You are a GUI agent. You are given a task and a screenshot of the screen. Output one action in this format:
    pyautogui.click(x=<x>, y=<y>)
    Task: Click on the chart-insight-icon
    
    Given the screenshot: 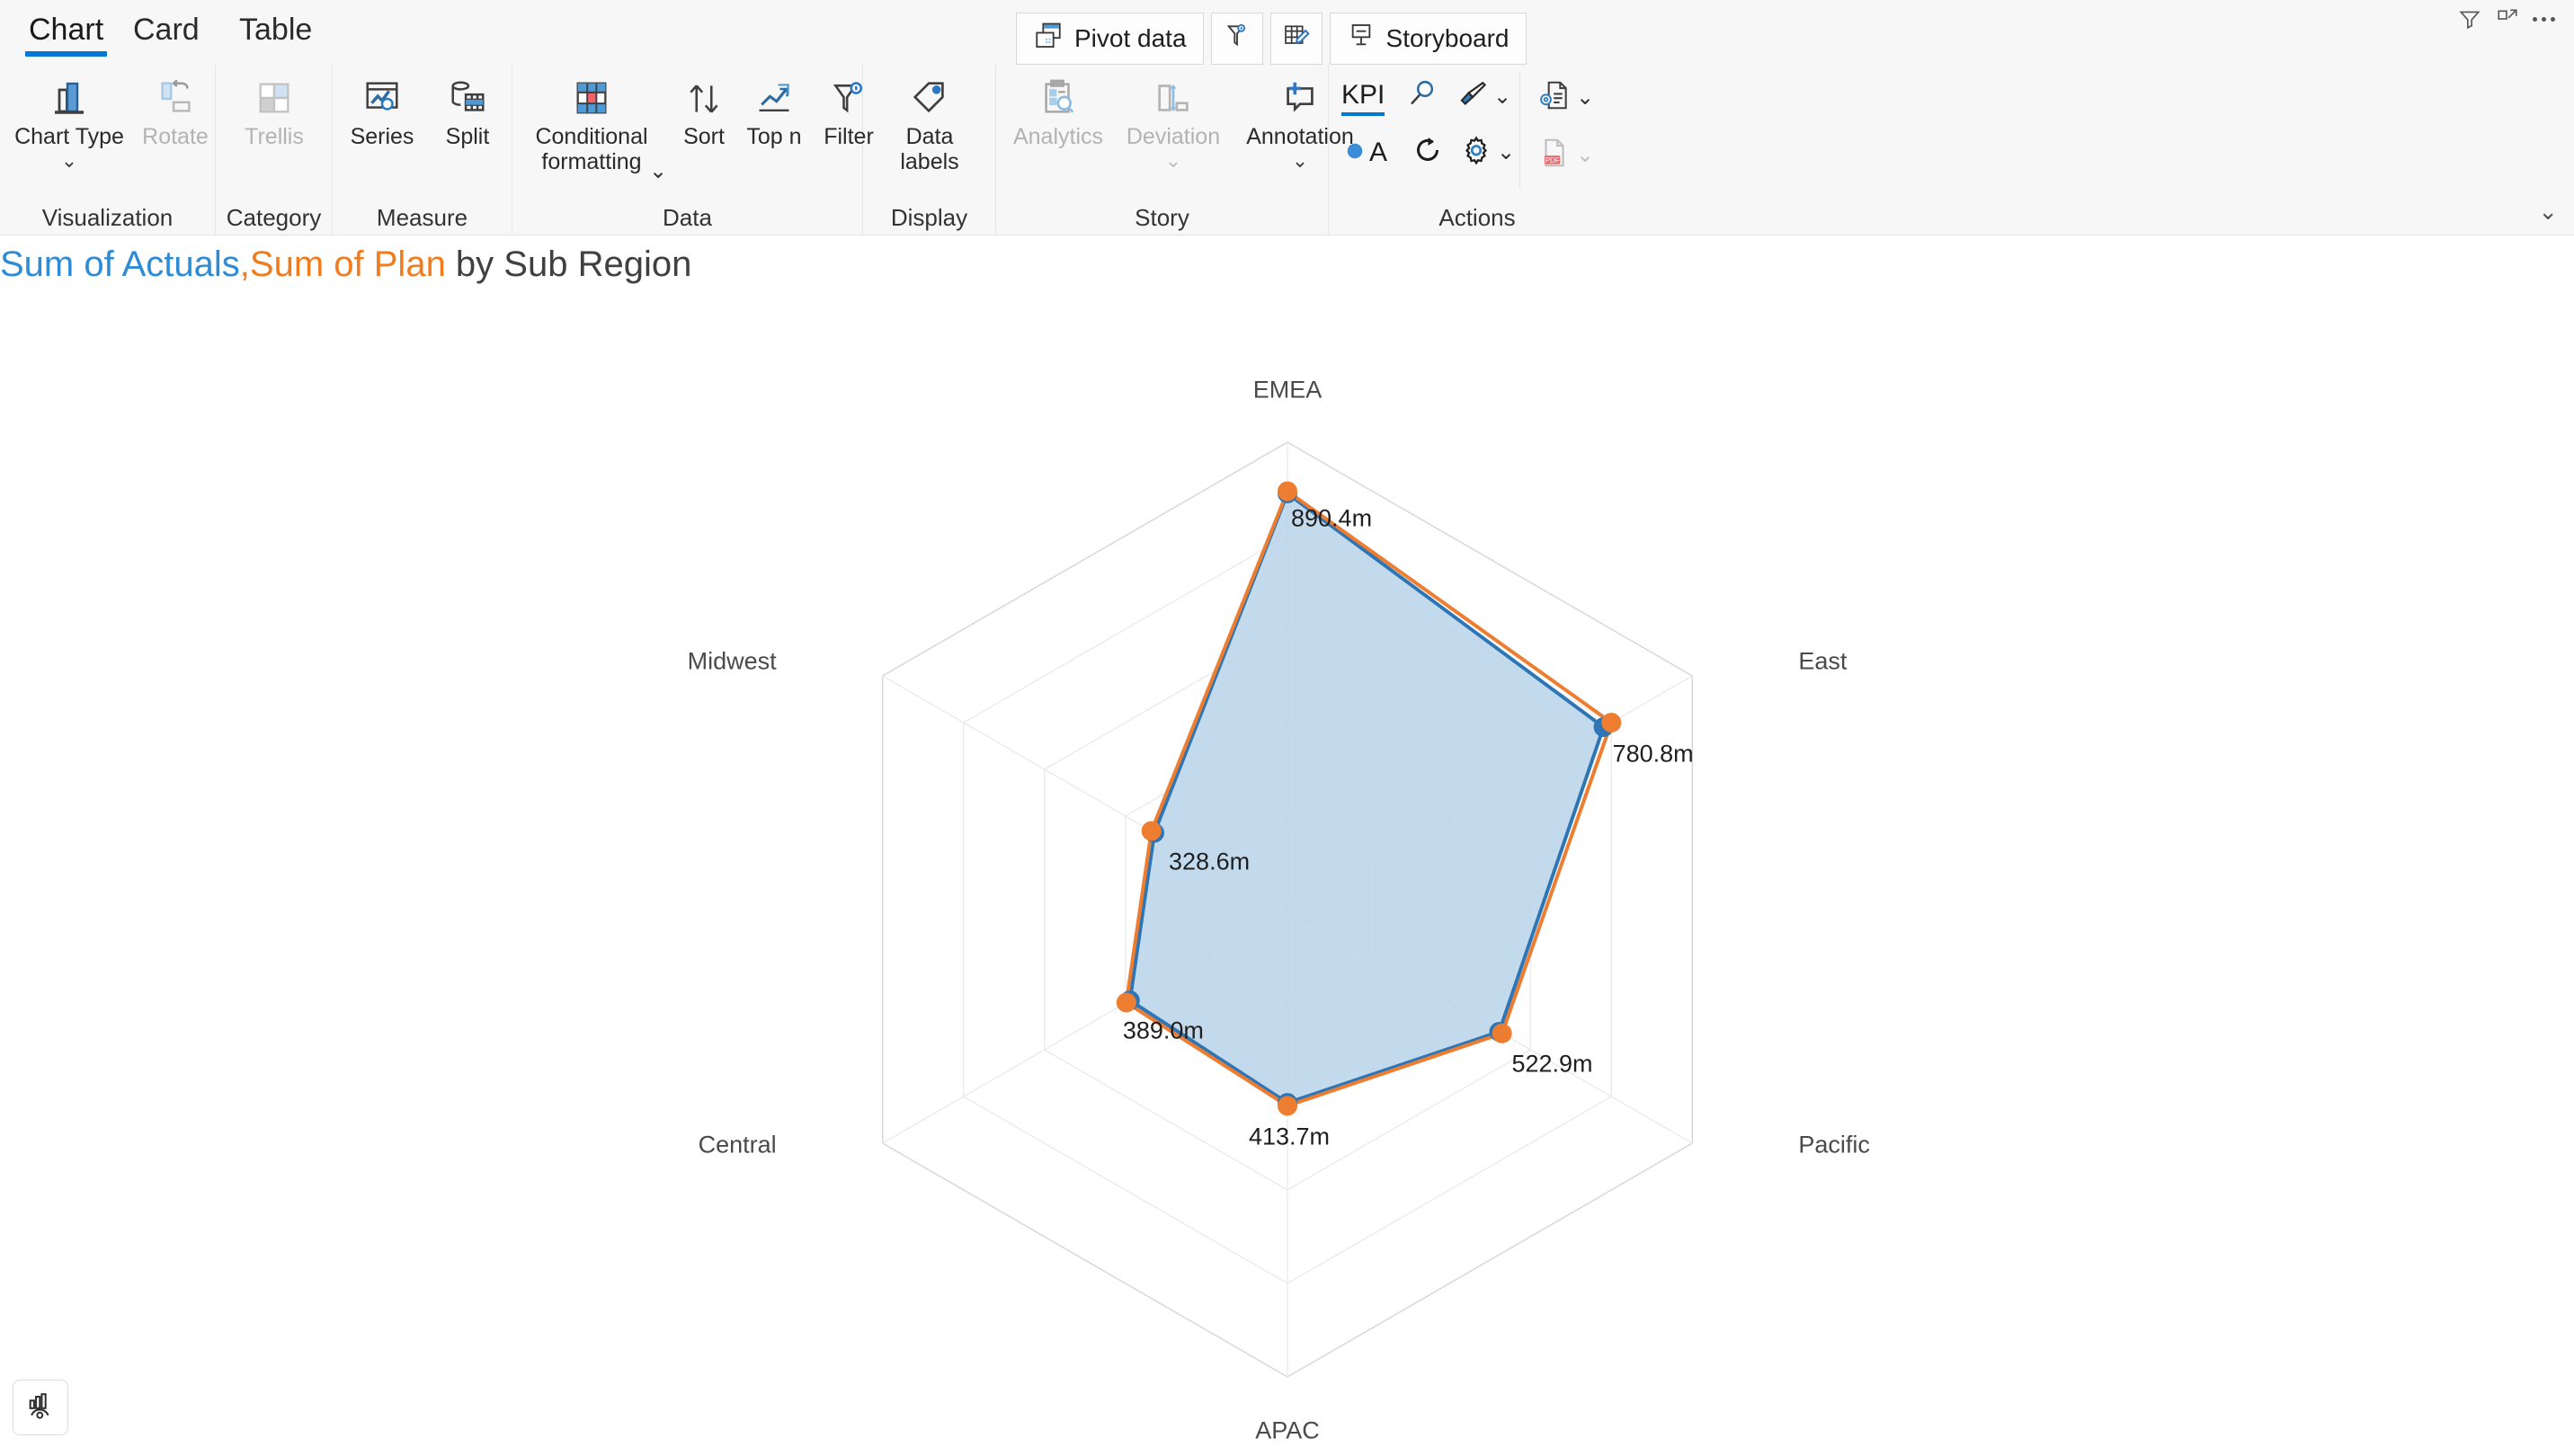 What is the action you would take?
    pyautogui.click(x=41, y=1408)
    